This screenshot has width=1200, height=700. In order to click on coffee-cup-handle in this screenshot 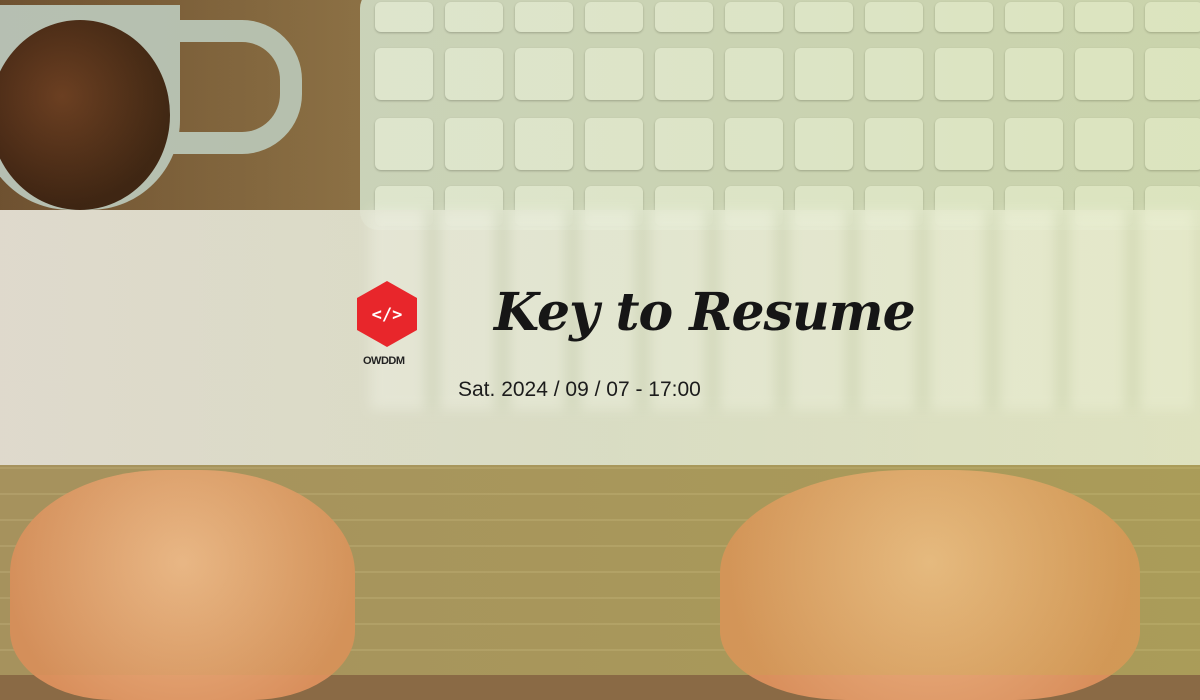, I will do `click(231, 87)`.